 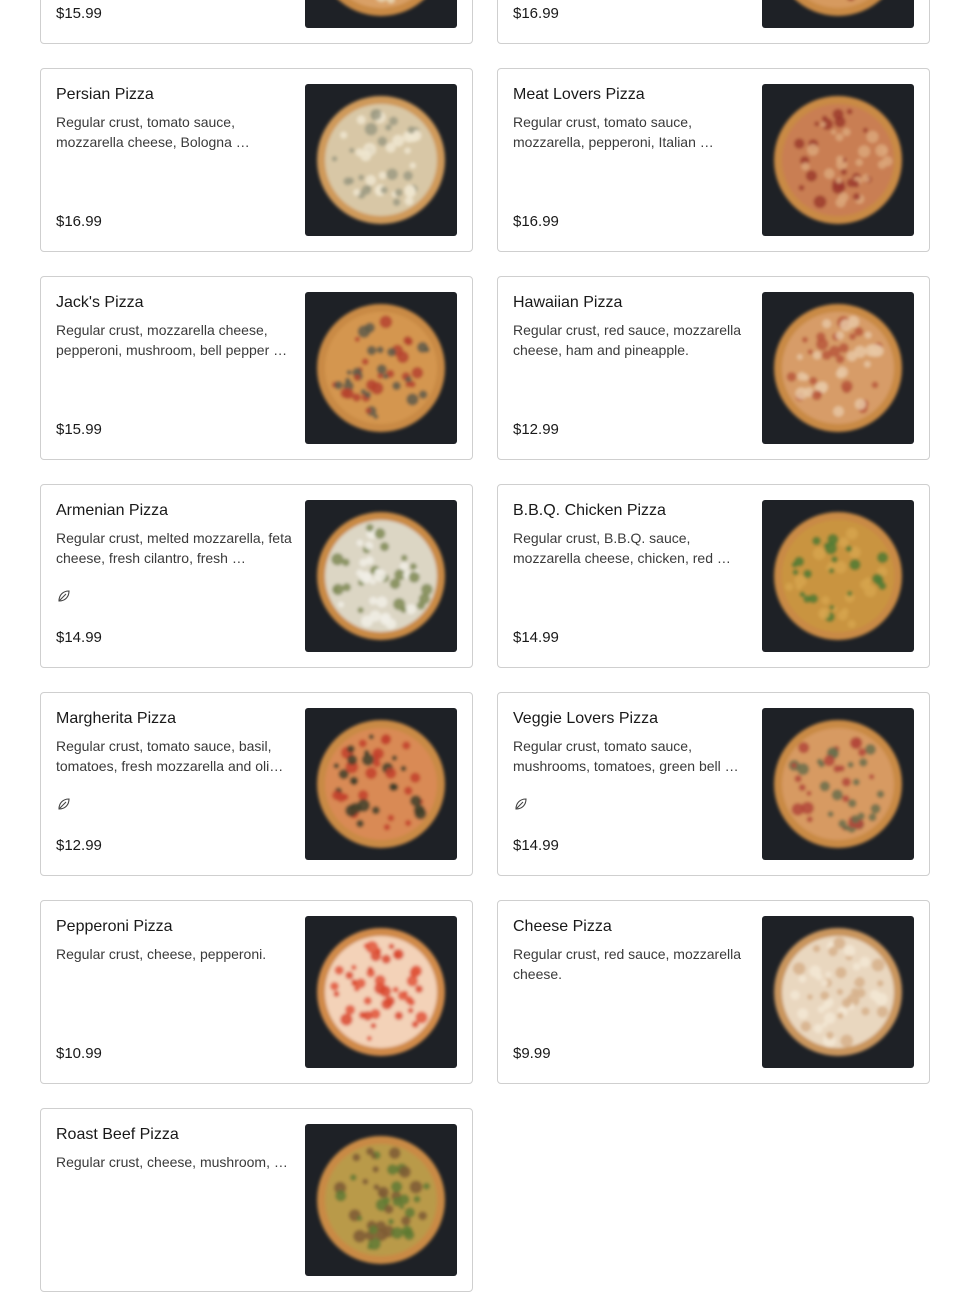 I want to click on menu-item-price: $9.99, so click(x=532, y=1053).